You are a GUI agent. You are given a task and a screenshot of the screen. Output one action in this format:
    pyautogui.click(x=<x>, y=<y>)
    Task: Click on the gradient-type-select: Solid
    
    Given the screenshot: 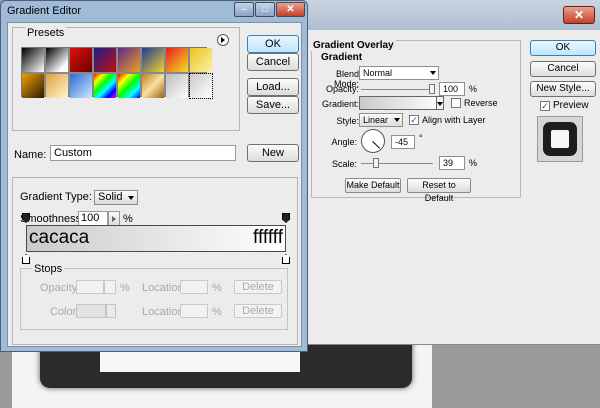 What is the action you would take?
    pyautogui.click(x=116, y=197)
    